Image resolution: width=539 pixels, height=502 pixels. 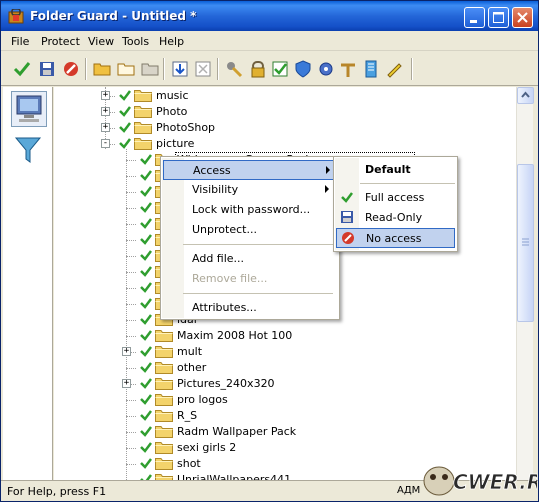 I want to click on book-icon, so click(x=371, y=69).